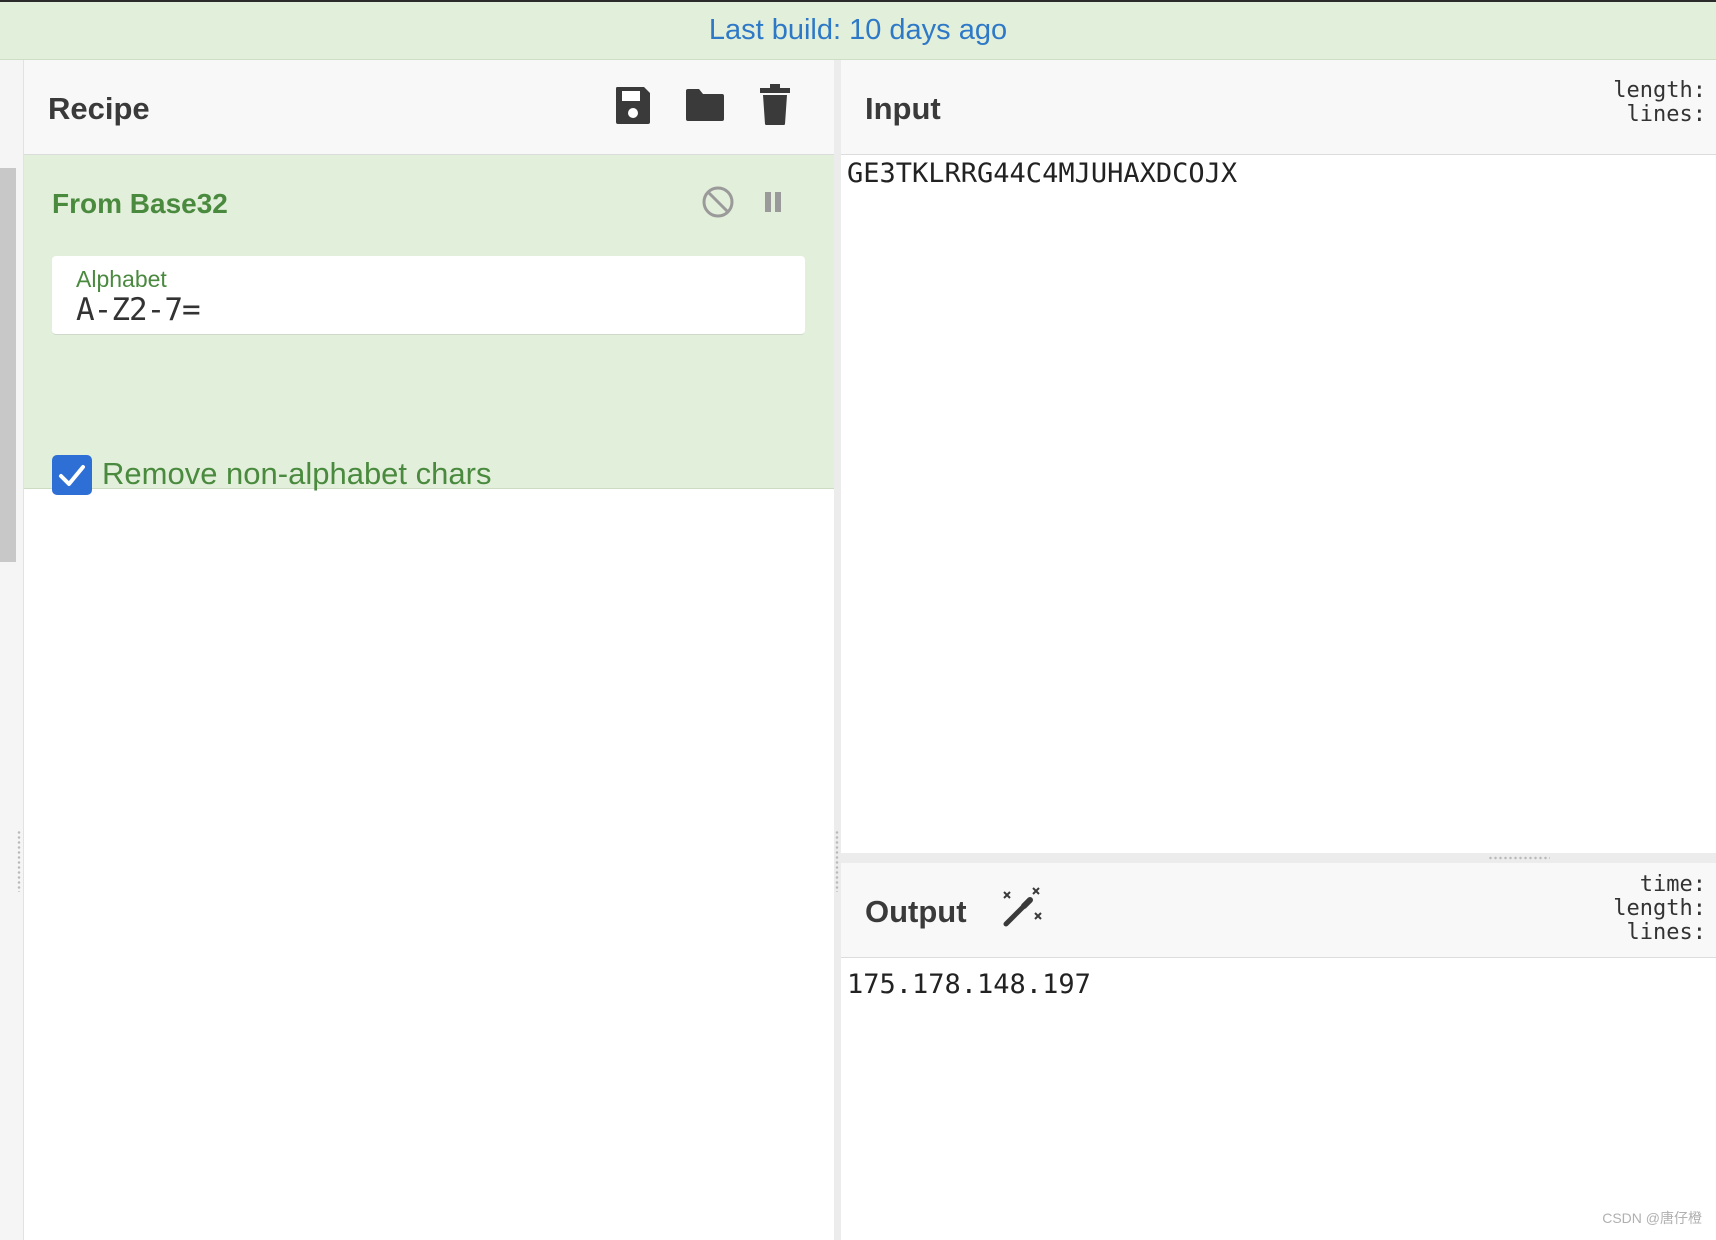 The height and width of the screenshot is (1240, 1716). I want to click on input-stats: length: lines:, so click(1659, 103).